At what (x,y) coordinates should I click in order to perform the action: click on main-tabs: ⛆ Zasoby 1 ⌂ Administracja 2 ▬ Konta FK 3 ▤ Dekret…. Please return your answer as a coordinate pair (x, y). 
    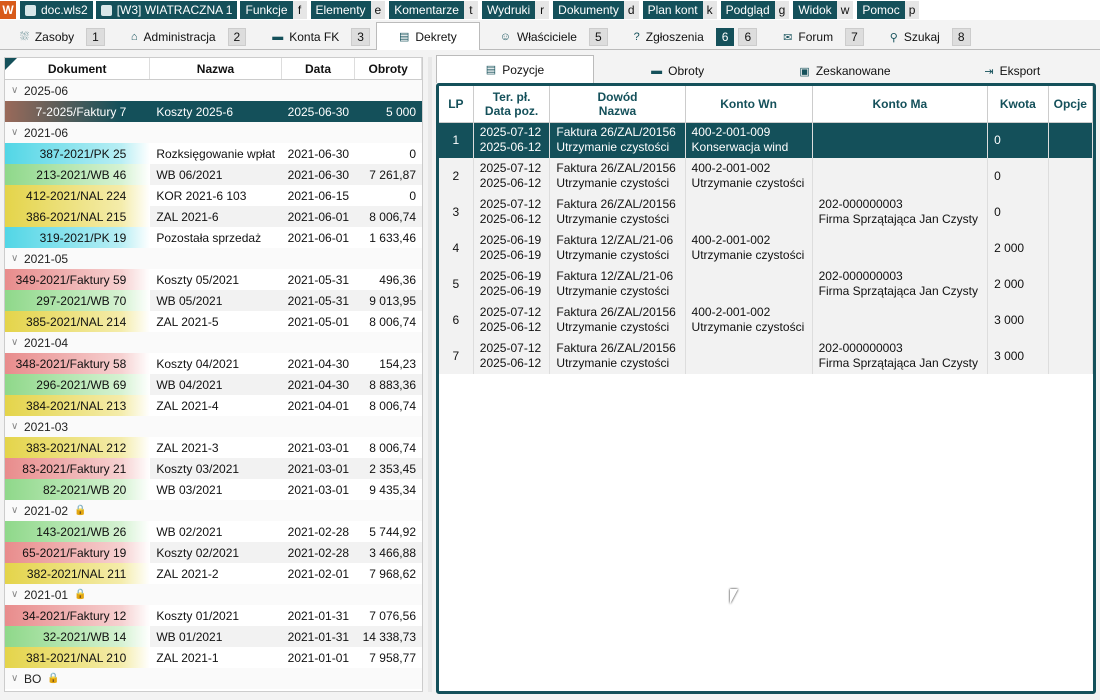
    Looking at the image, I should click on (550, 36).